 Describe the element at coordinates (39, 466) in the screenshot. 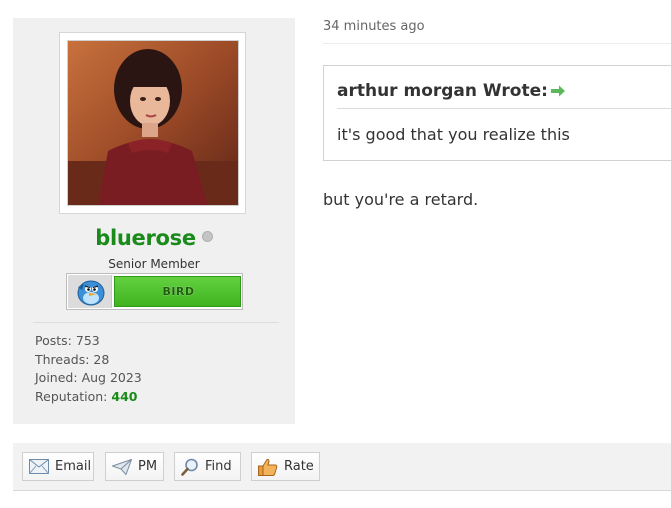

I see `envelope-icon` at that location.